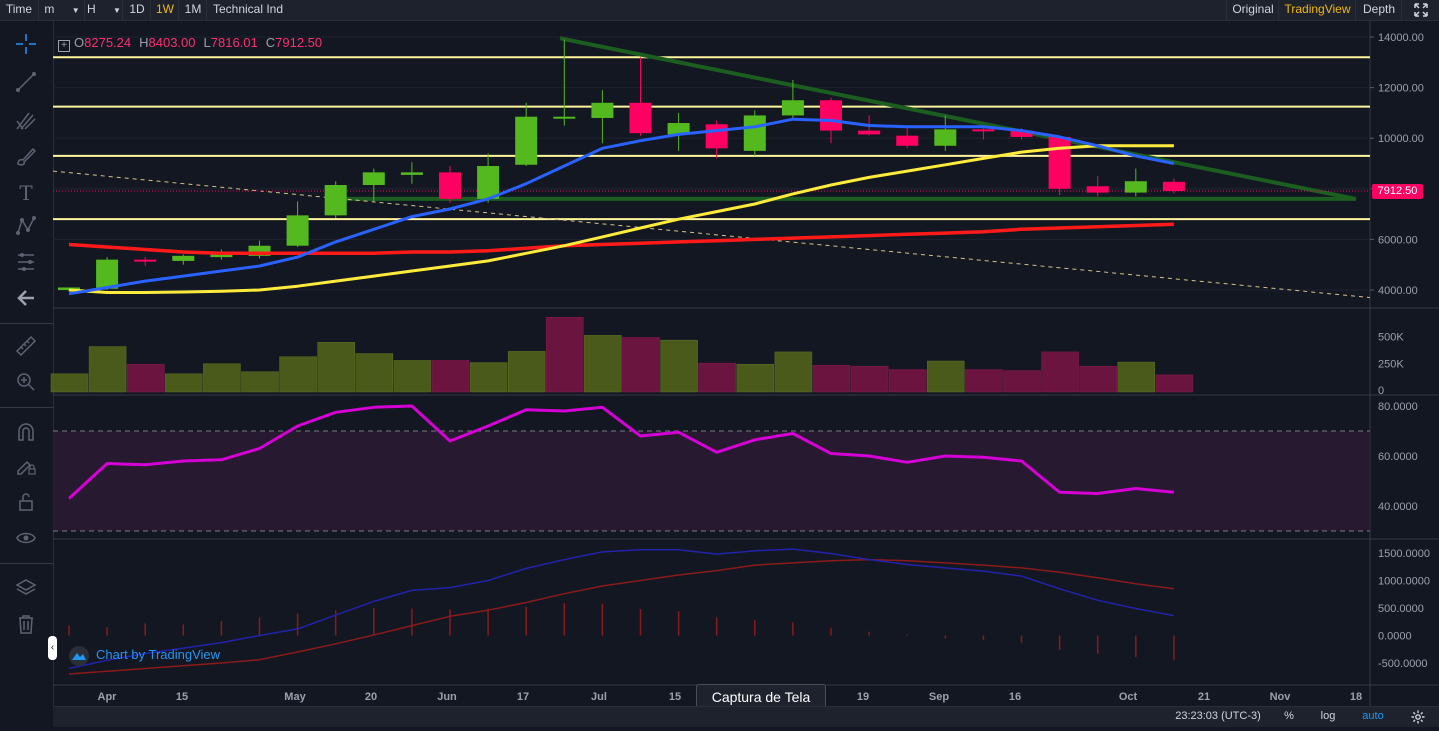 This screenshot has height=731, width=1439. I want to click on time-tick-label: Apr, so click(108, 697).